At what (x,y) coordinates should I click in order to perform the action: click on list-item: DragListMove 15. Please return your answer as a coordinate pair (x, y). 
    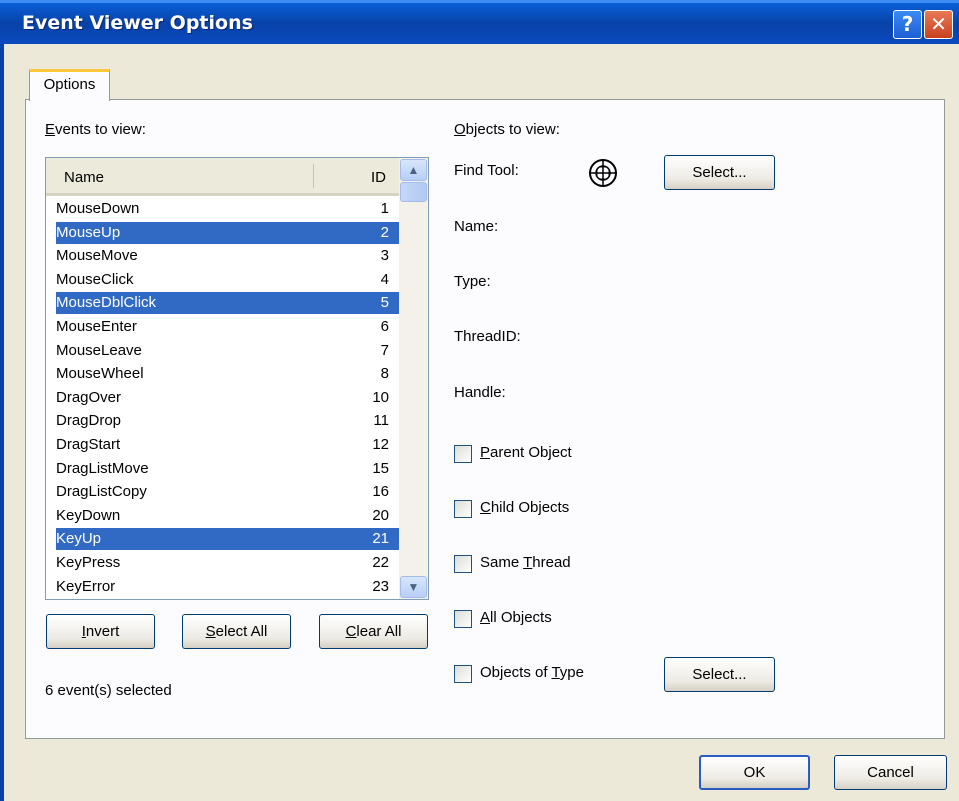
    Looking at the image, I should click on (227, 469).